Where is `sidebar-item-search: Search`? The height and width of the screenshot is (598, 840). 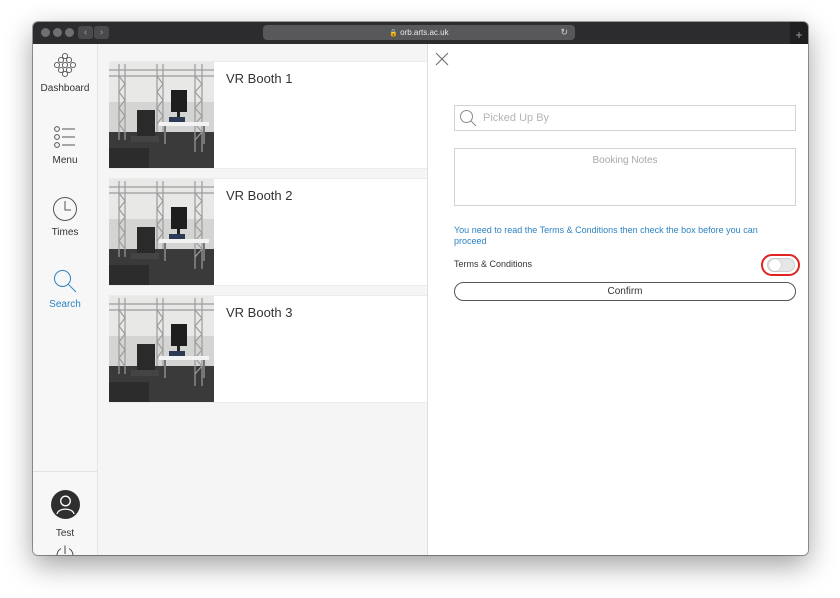
sidebar-item-search: Search is located at coordinates (65, 289).